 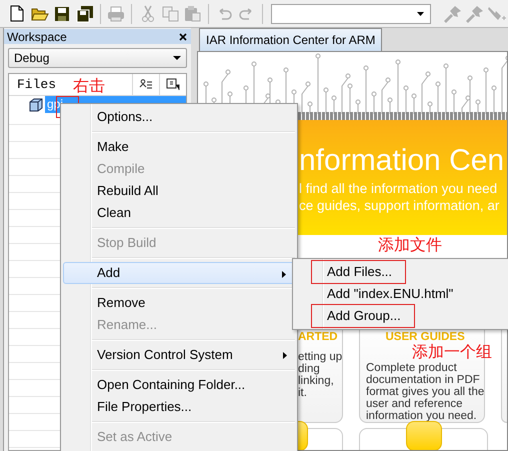 I want to click on panel-title: Workspace, so click(x=37, y=37).